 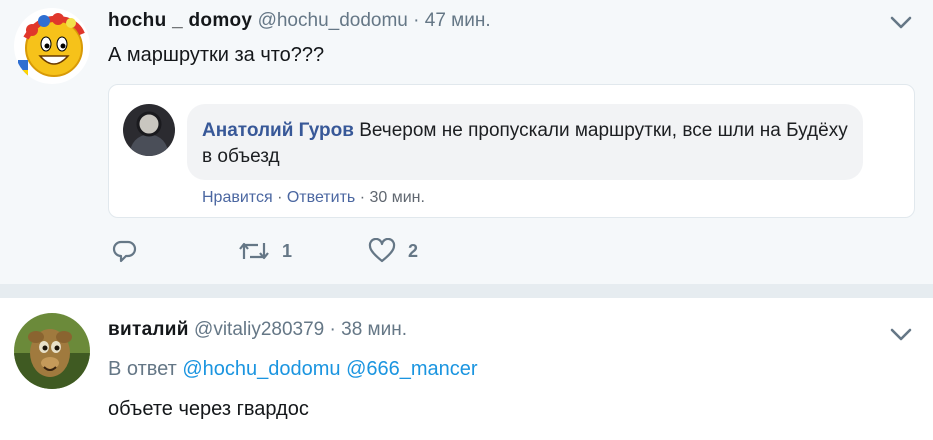 I want to click on mention-link: @hochu_dodomu, so click(x=261, y=369).